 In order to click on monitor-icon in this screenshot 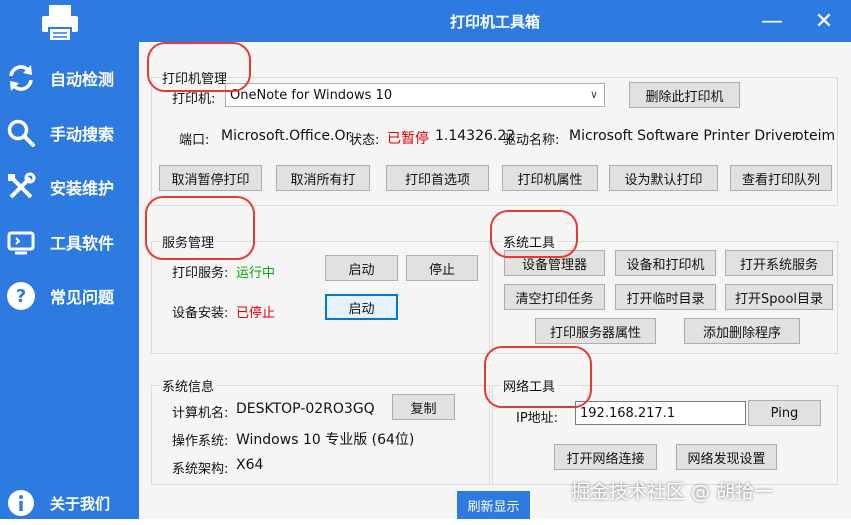, I will do `click(21, 242)`.